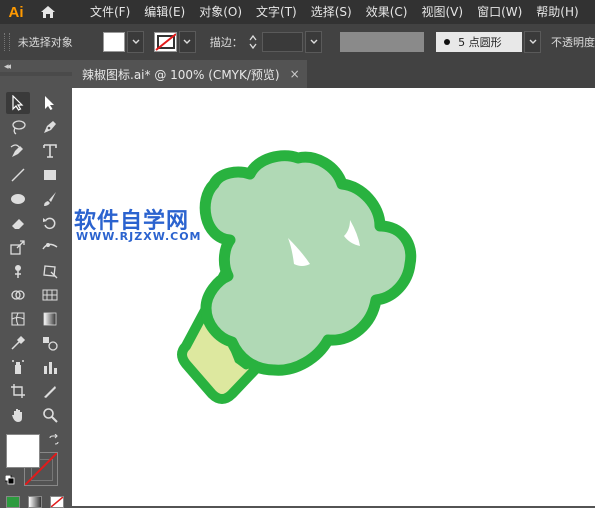 This screenshot has height=508, width=595. I want to click on brush-definition-select: 5 点圆形, so click(479, 42).